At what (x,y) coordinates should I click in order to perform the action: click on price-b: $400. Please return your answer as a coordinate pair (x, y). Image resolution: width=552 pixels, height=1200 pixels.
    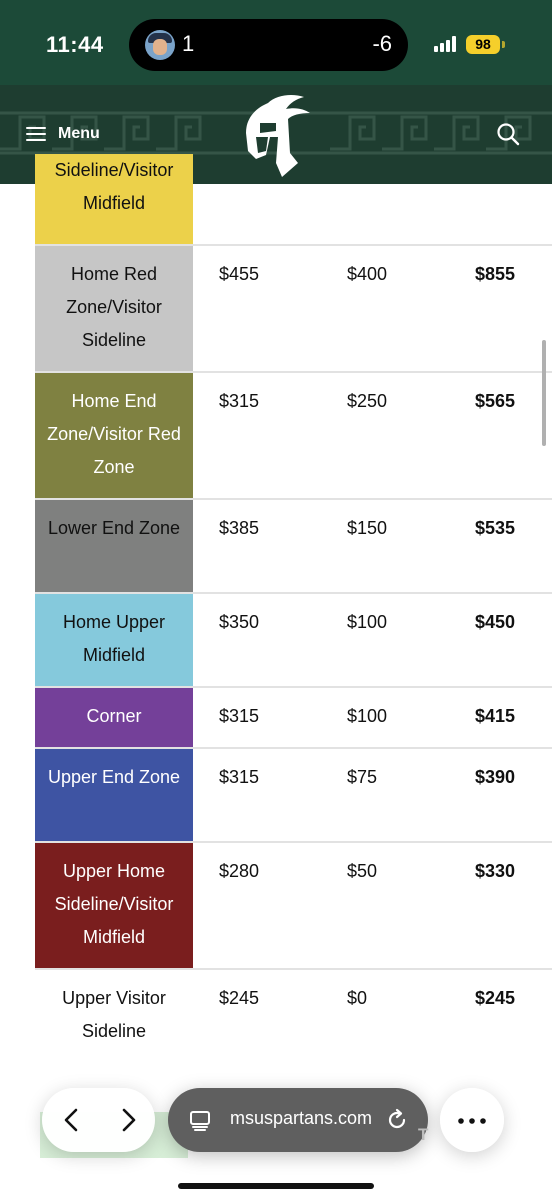
    Looking at the image, I should click on (367, 274).